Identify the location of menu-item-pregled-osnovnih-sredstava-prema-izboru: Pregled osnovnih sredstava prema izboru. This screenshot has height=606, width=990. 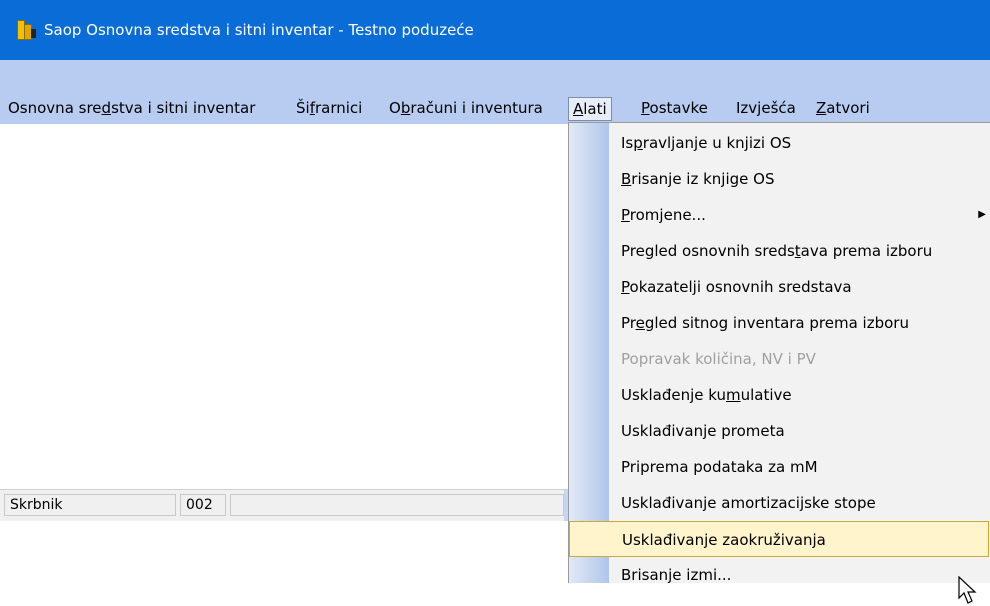
(779, 251).